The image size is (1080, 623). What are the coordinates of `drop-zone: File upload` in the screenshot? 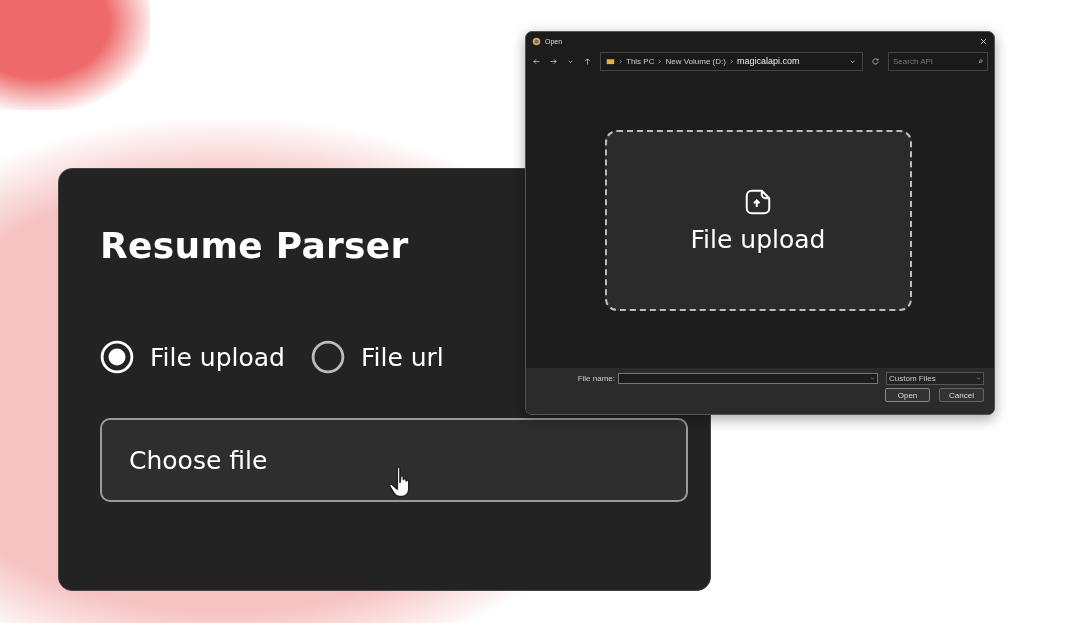 It's located at (758, 220).